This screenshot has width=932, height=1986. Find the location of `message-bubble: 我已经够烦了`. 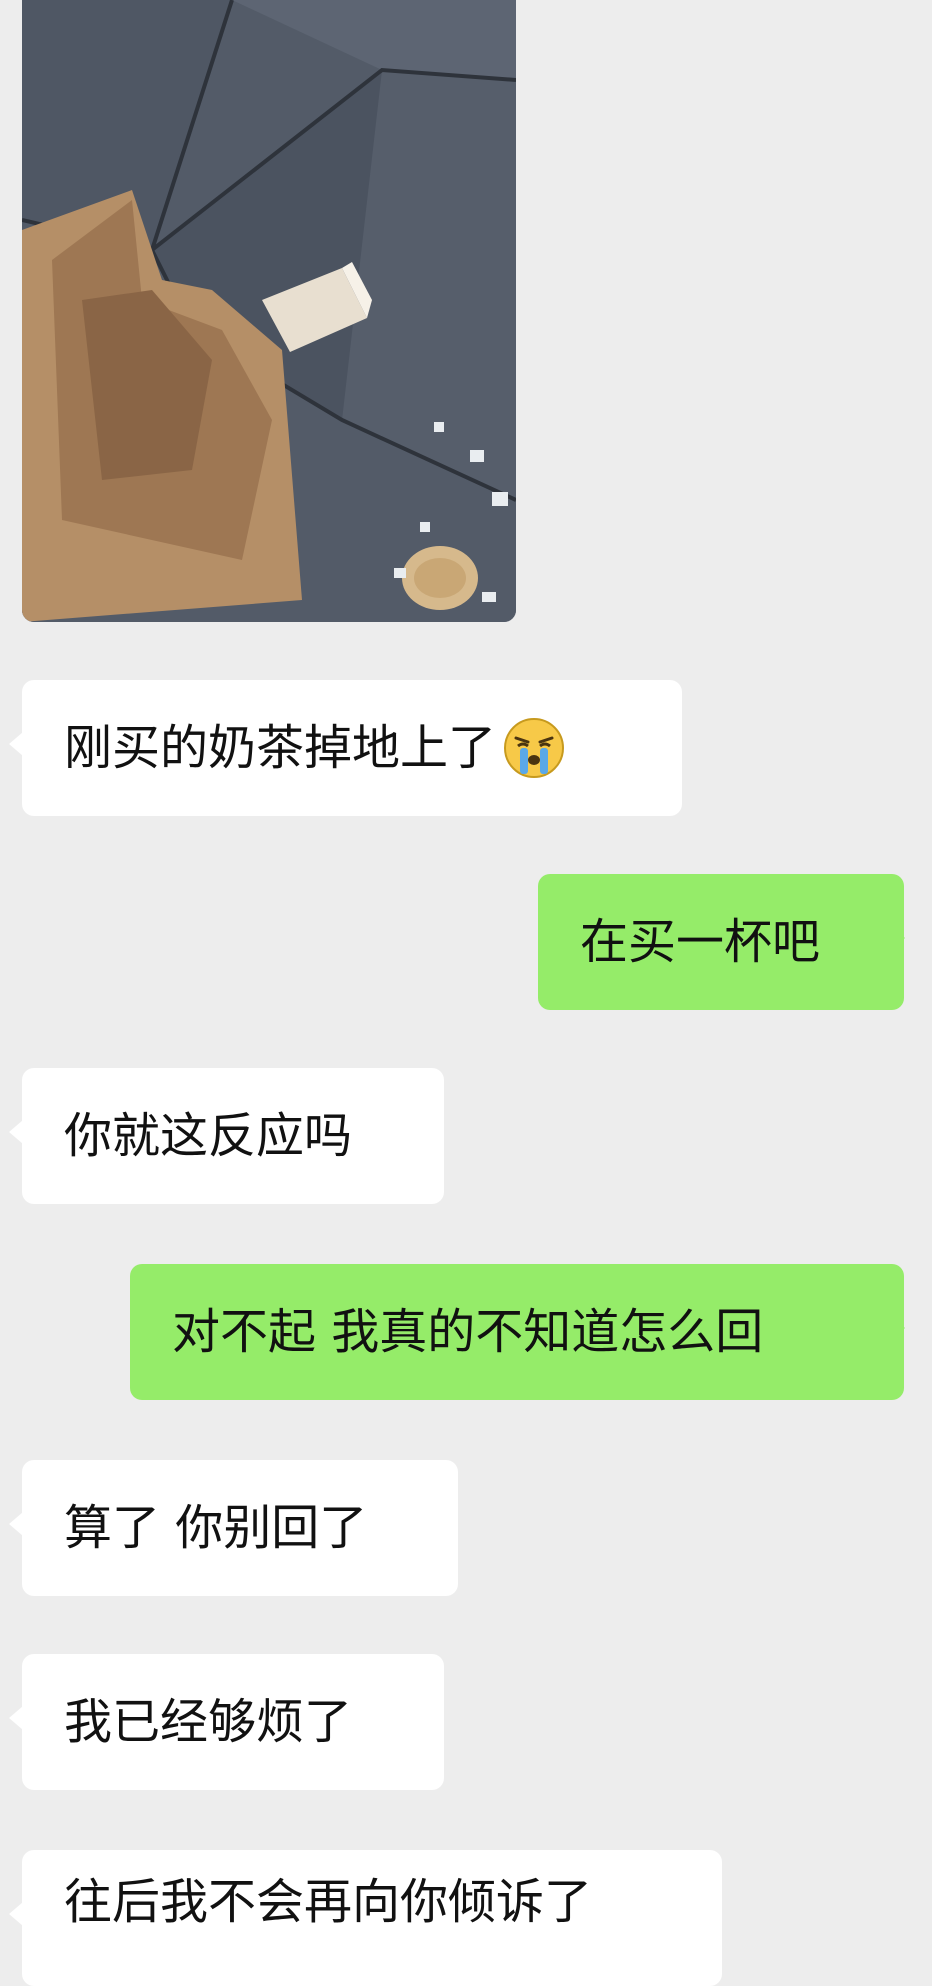

message-bubble: 我已经够烦了 is located at coordinates (233, 1722).